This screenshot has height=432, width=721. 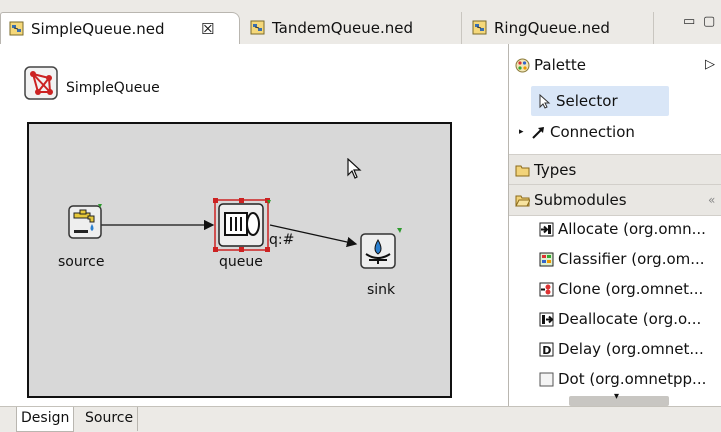 What do you see at coordinates (243, 226) in the screenshot?
I see `queue-module-icon` at bounding box center [243, 226].